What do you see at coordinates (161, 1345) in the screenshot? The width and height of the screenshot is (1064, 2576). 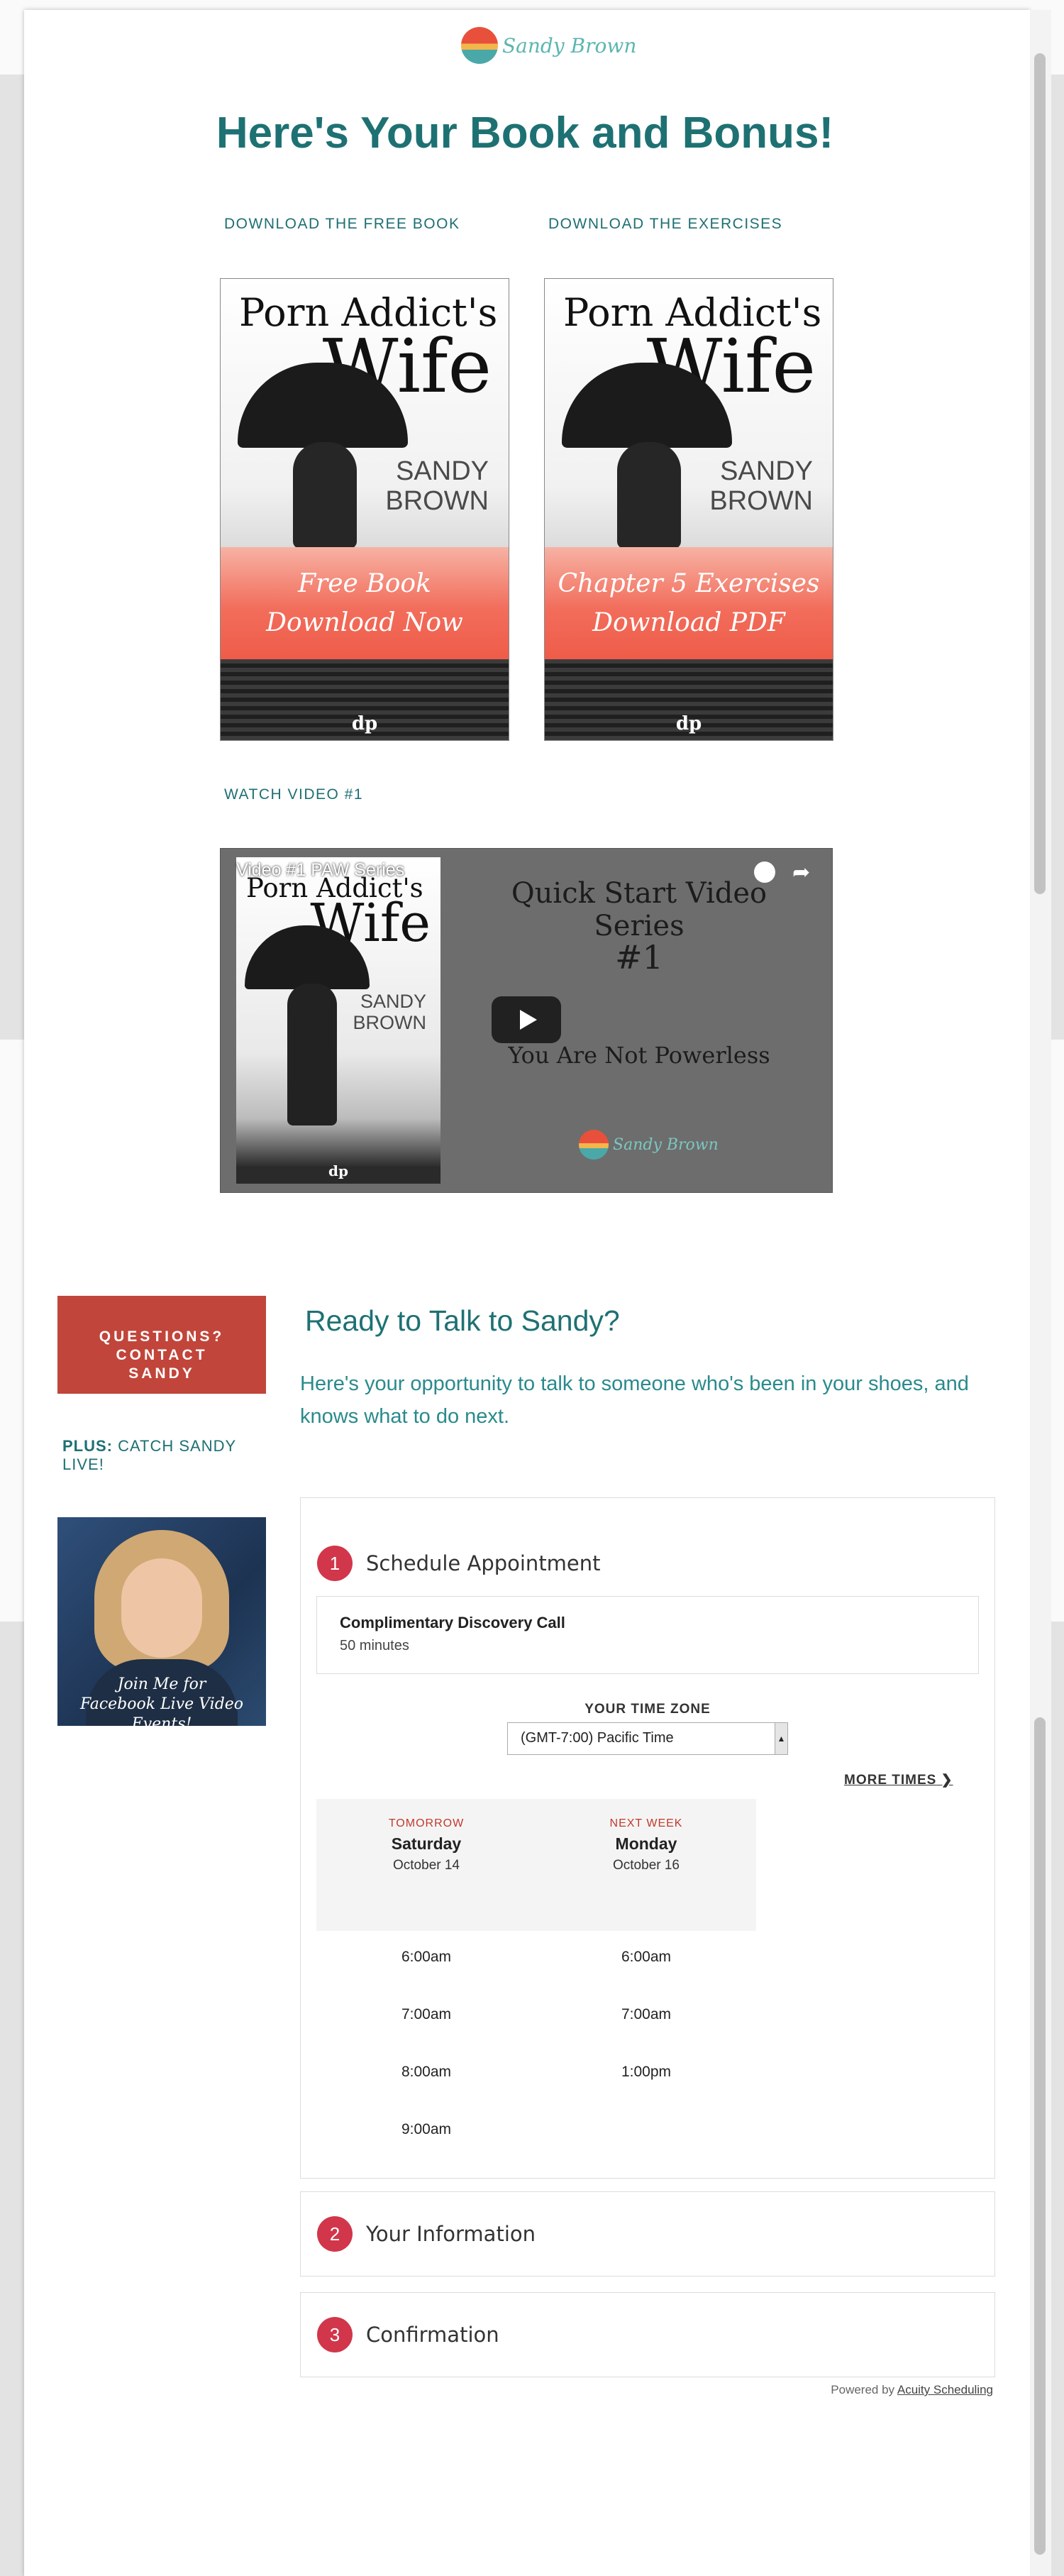 I see `contact-sandy-button: QUESTIONS? CONTACT SANDY` at bounding box center [161, 1345].